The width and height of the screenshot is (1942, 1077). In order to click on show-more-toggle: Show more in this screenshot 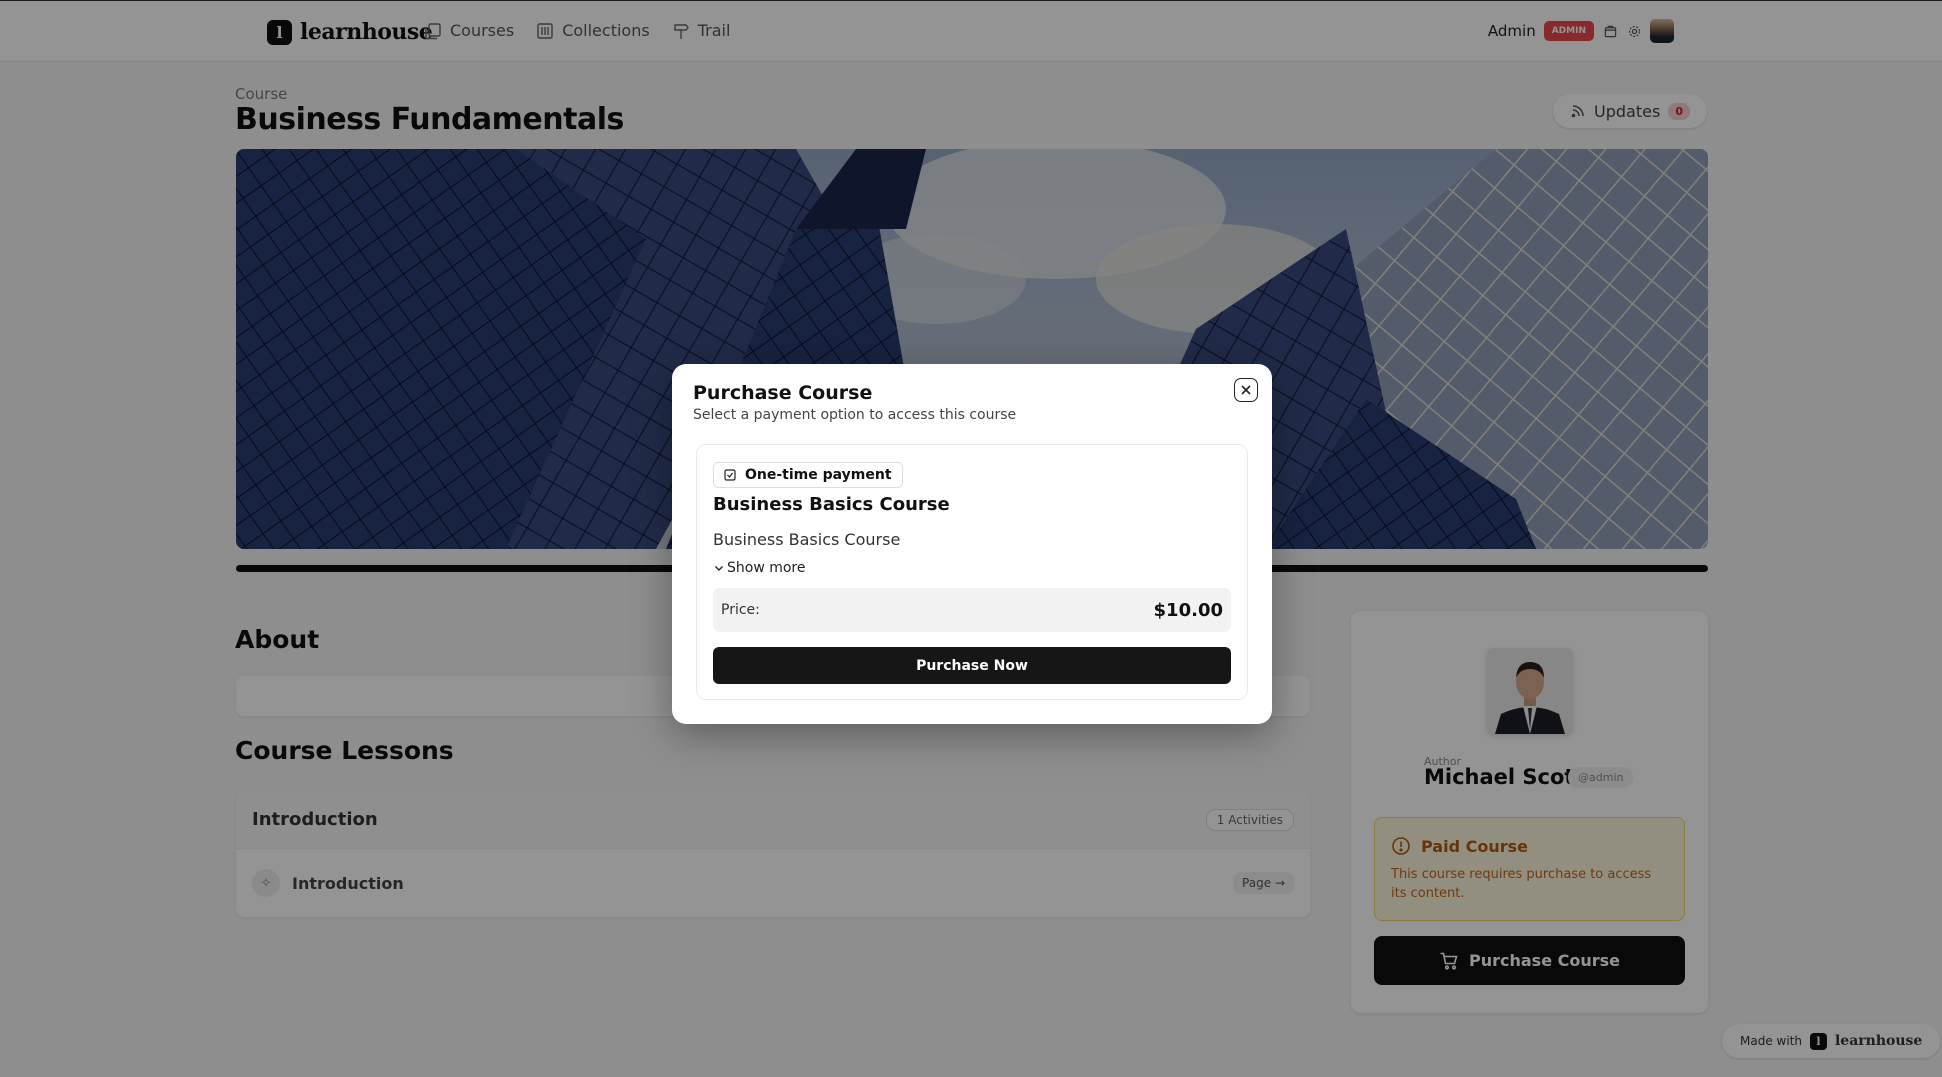, I will do `click(759, 568)`.